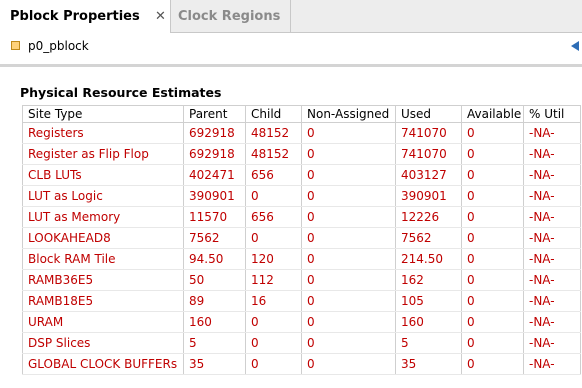  Describe the element at coordinates (103, 217) in the screenshot. I see `site-type-cell: LUT as Memory` at that location.